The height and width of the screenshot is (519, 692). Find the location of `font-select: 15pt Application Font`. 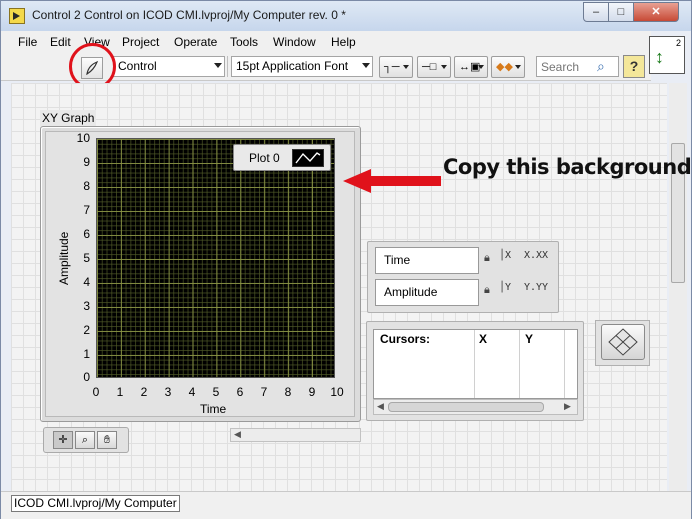

font-select: 15pt Application Font is located at coordinates (302, 66).